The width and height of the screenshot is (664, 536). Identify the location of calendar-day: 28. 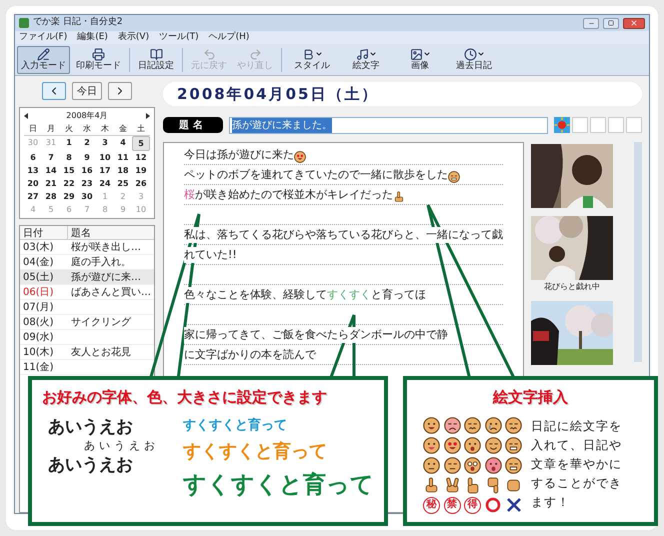
(51, 196).